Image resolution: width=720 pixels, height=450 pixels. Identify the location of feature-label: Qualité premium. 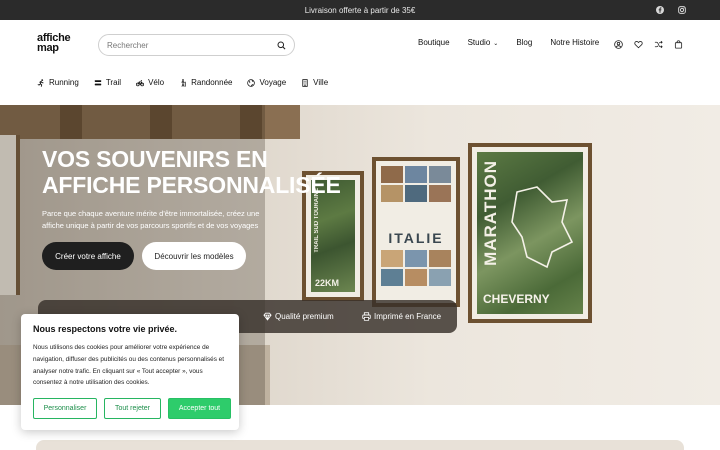
(304, 316).